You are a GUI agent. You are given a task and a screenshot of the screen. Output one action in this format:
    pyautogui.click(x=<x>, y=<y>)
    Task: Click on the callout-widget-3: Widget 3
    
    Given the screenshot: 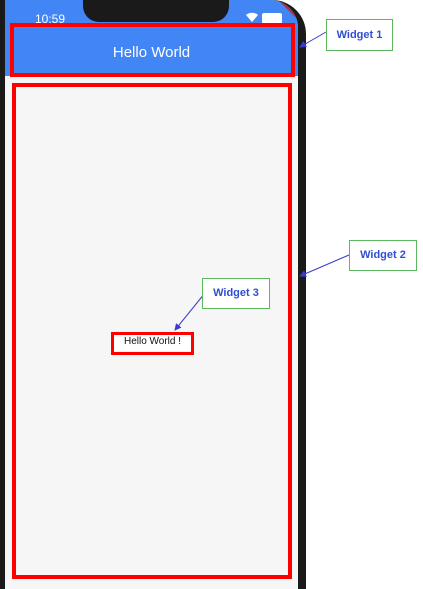 What is the action you would take?
    pyautogui.click(x=236, y=293)
    